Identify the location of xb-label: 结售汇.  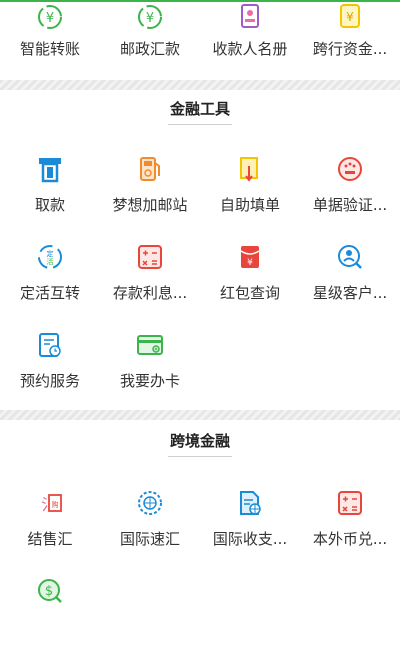
(50, 539).